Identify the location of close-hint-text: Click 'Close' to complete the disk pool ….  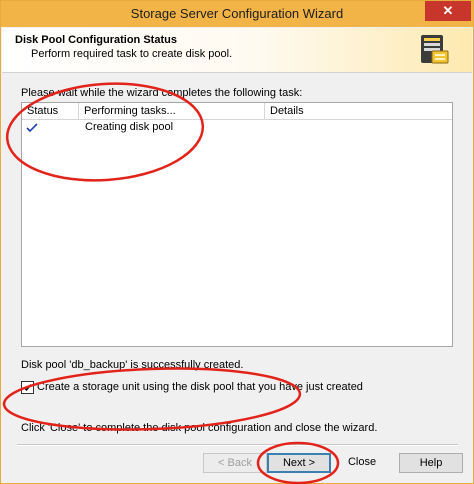
(199, 428).